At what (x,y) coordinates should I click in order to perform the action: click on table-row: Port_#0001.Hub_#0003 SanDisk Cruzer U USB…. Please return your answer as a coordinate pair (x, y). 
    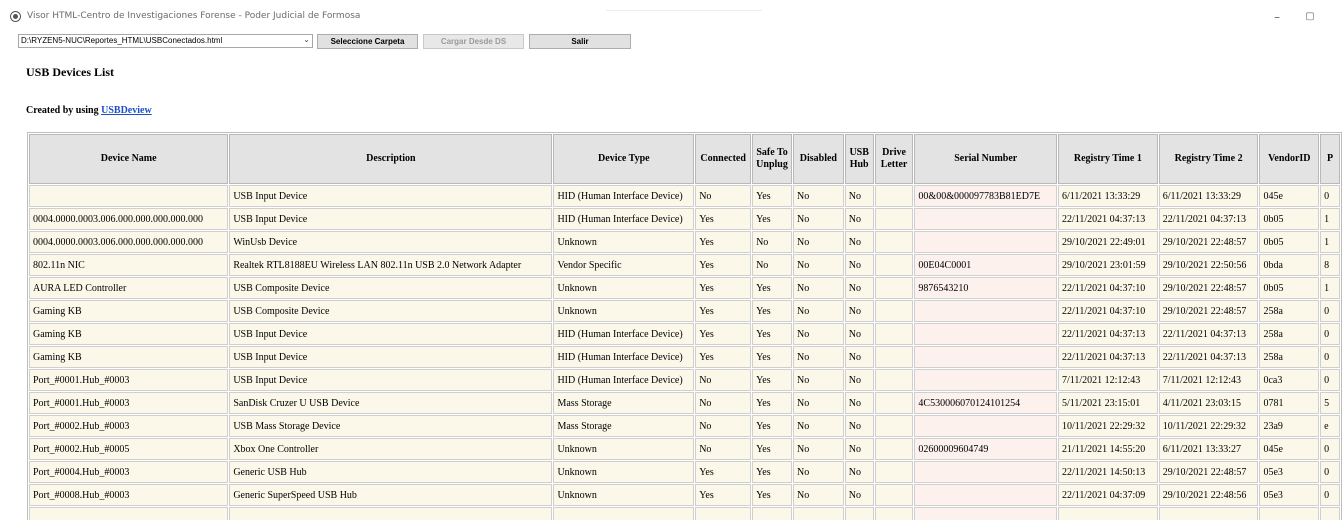
    Looking at the image, I should click on (684, 403).